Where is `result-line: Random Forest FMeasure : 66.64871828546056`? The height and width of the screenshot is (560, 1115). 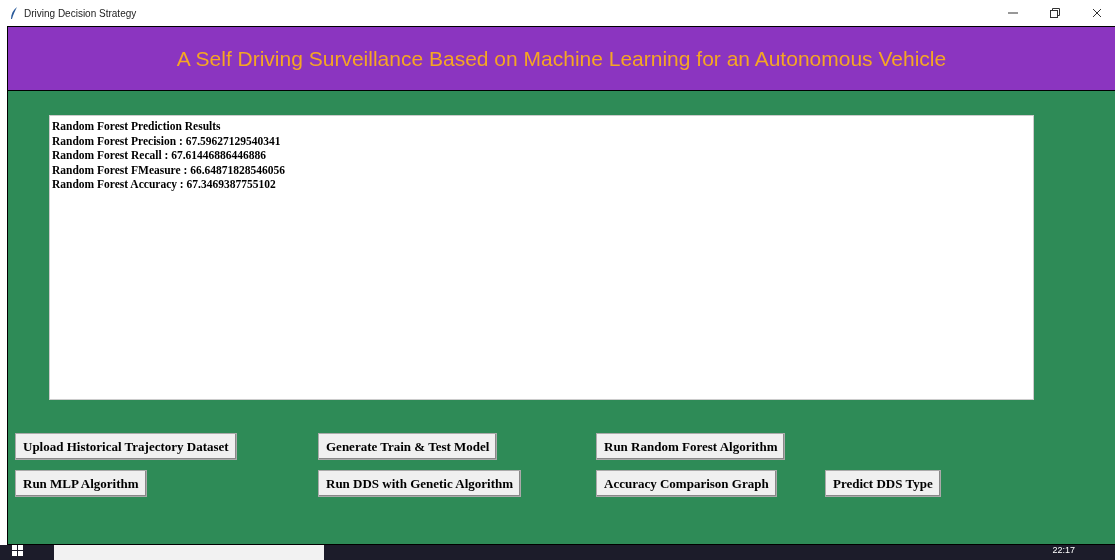
result-line: Random Forest FMeasure : 66.64871828546056 is located at coordinates (169, 169).